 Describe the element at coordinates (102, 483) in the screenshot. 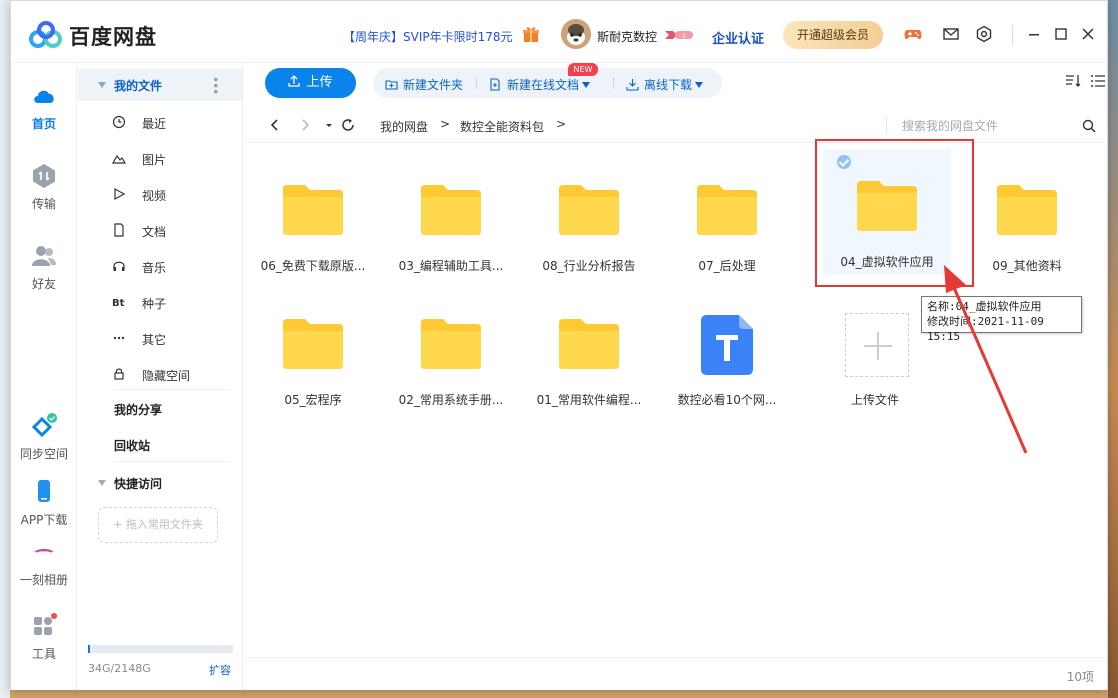

I see `collapse-triangle-icon` at that location.